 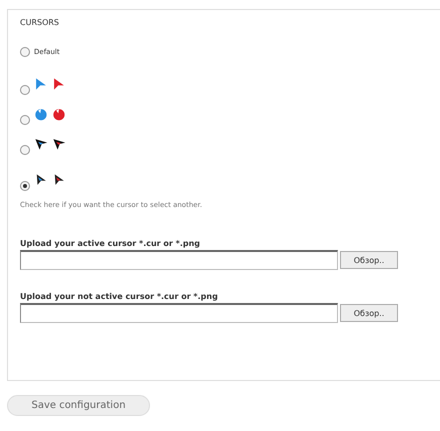 What do you see at coordinates (78, 405) in the screenshot?
I see `save-button: Save configuration` at bounding box center [78, 405].